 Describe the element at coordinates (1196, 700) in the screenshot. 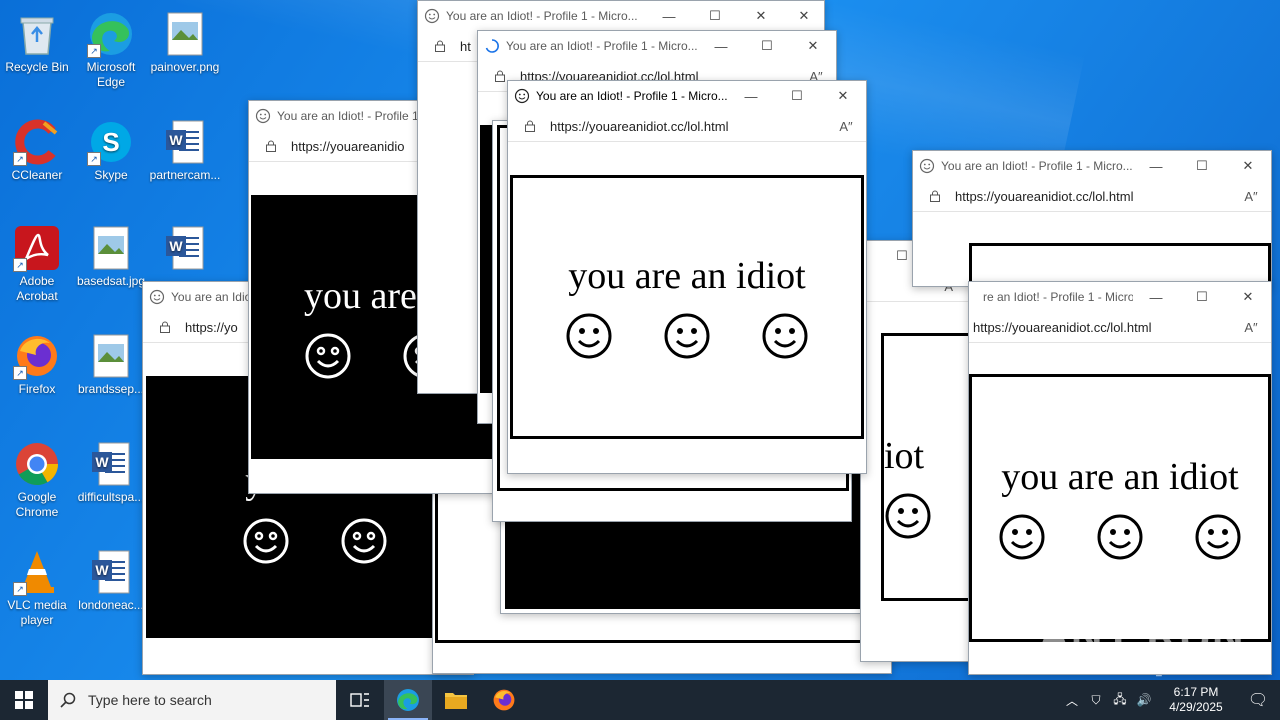

I see `clock: 6:17 PM 4/29/2025` at that location.